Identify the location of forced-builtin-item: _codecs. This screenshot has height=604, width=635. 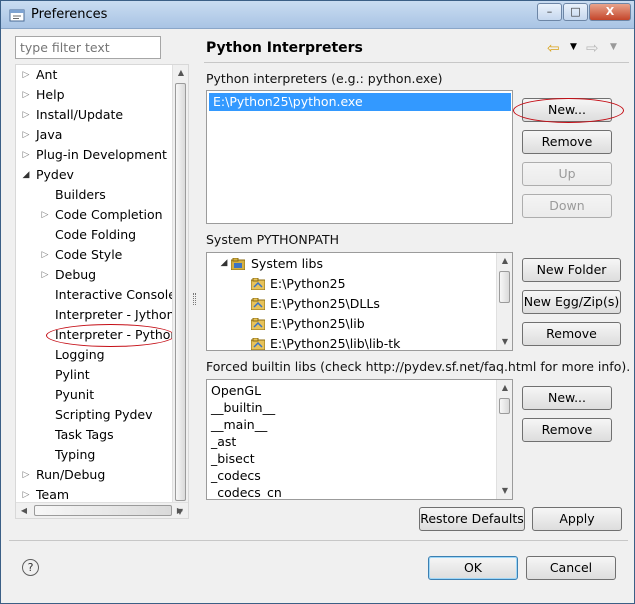
(236, 475).